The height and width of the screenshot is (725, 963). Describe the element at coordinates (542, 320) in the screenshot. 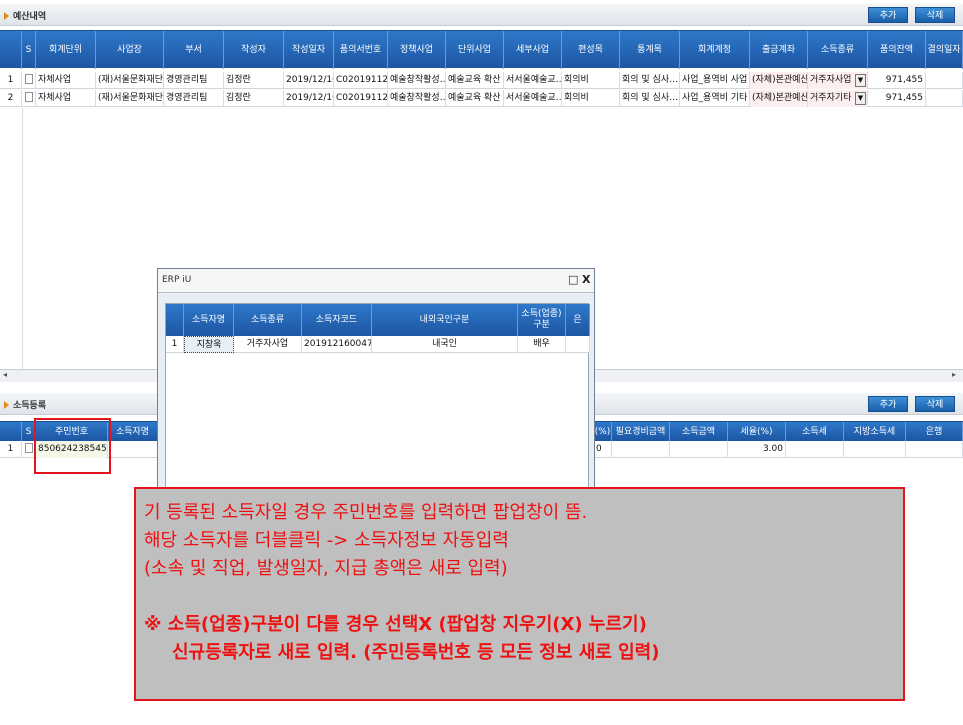

I see `popup-header-category: 소득(업종) 구분` at that location.